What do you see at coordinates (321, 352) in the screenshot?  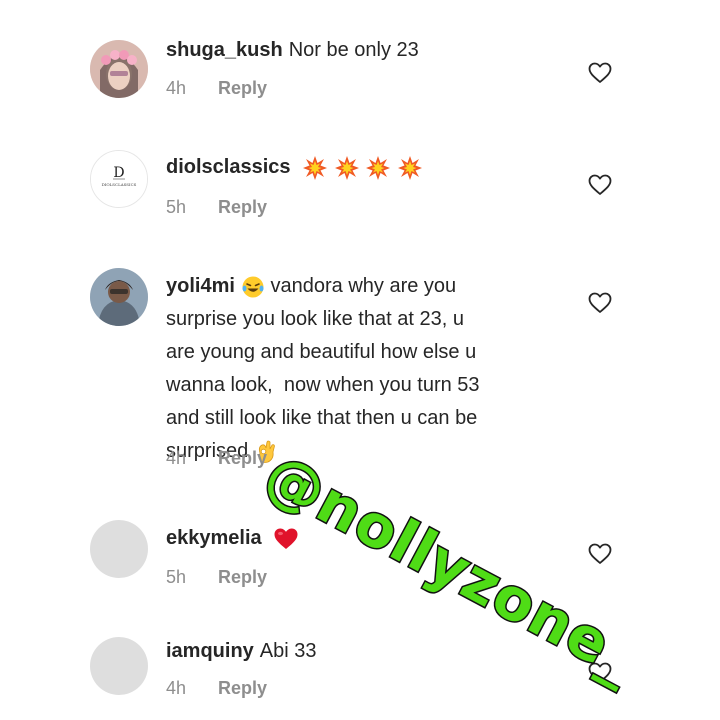 I see `comment-line: are young and beautiful how else u` at bounding box center [321, 352].